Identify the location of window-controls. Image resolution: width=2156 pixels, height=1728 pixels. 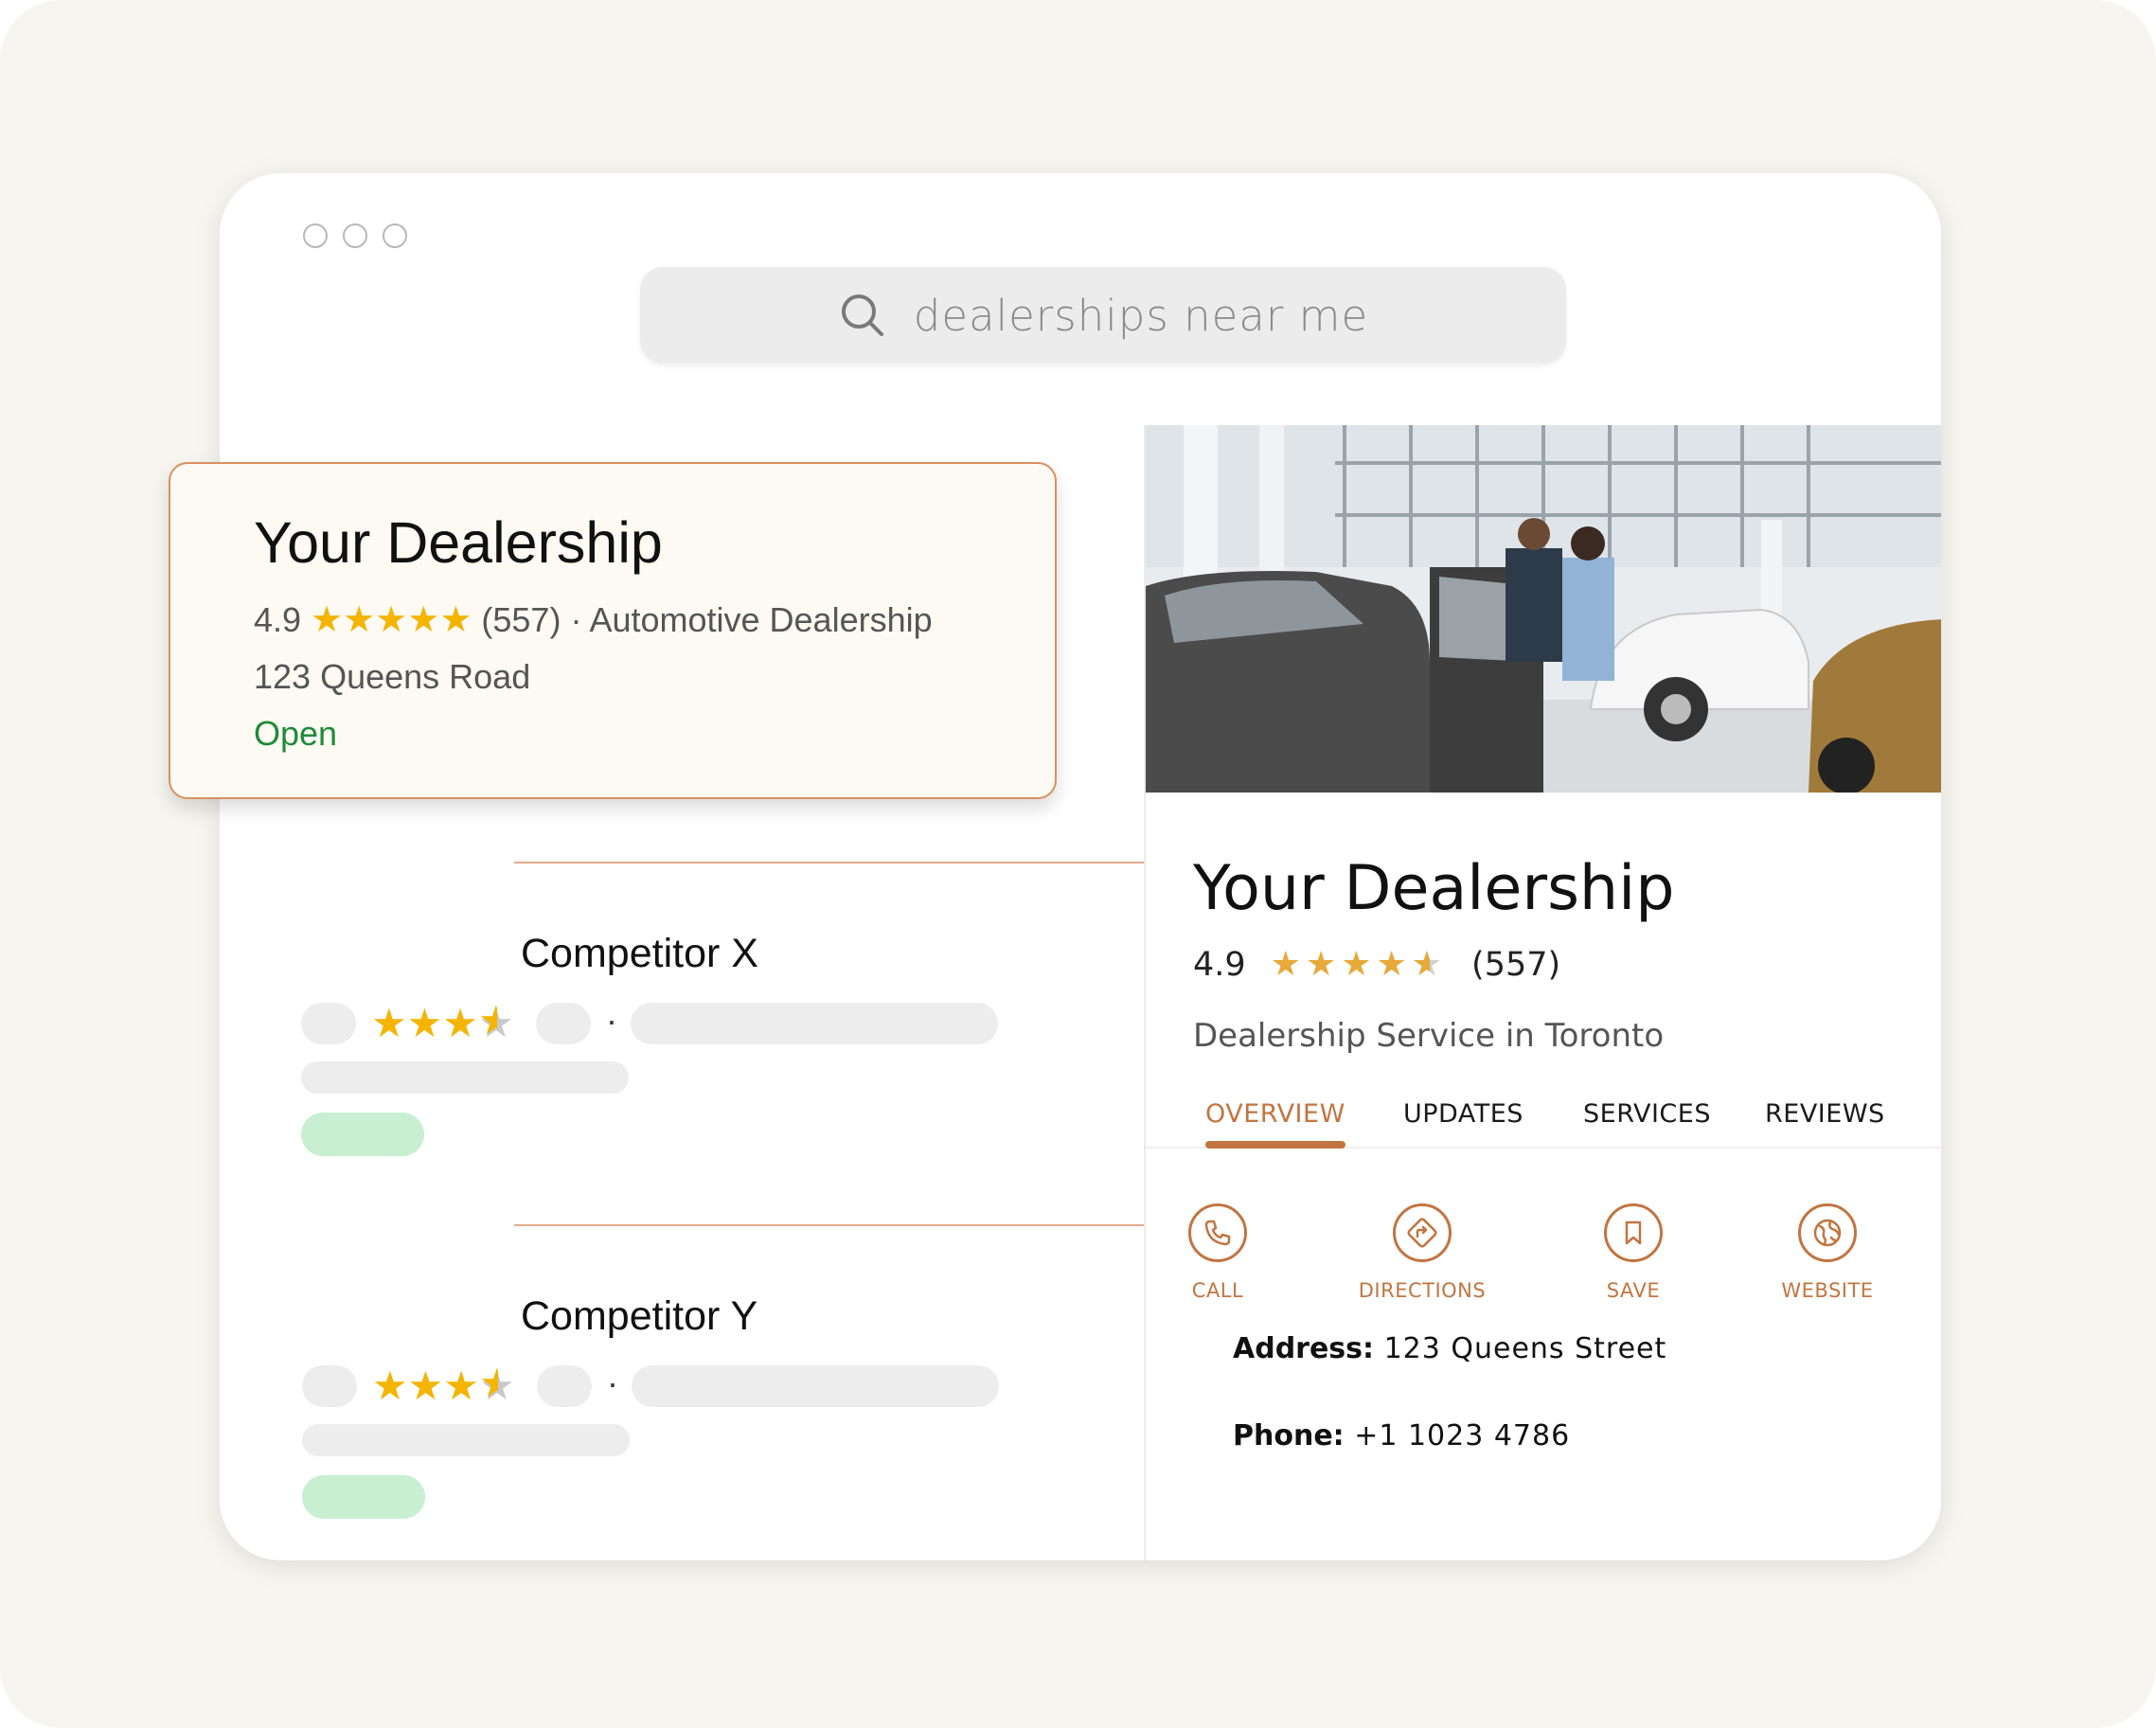
(355, 235).